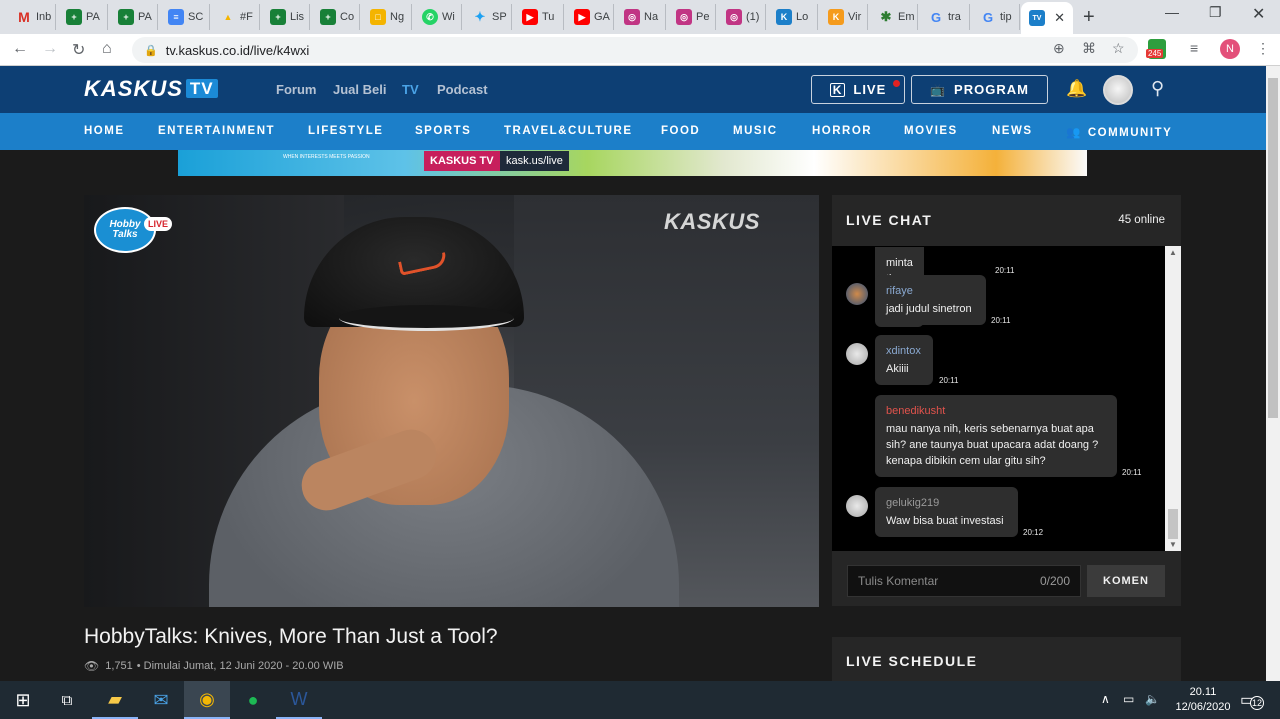 This screenshot has width=1280, height=719. I want to click on cat-lifestyle: LIFESTYLE, so click(345, 131).